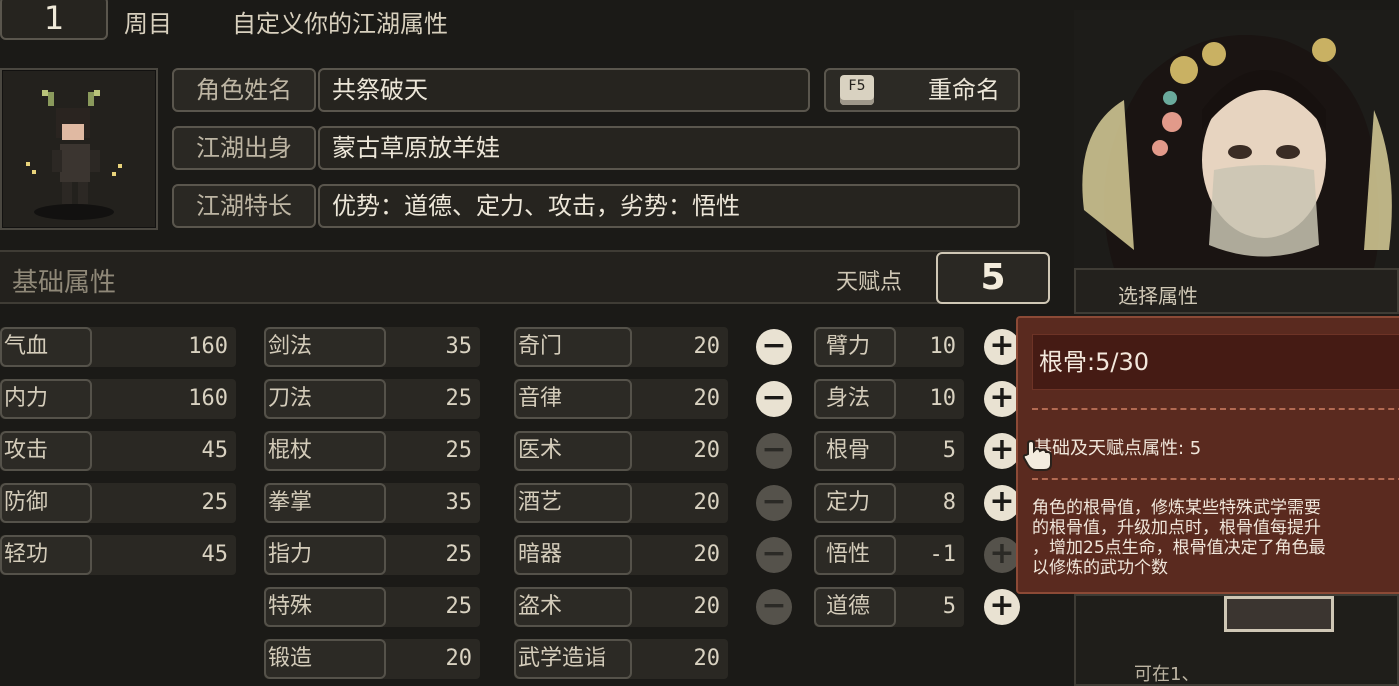  I want to click on origin-label: 江湖出身, so click(244, 148).